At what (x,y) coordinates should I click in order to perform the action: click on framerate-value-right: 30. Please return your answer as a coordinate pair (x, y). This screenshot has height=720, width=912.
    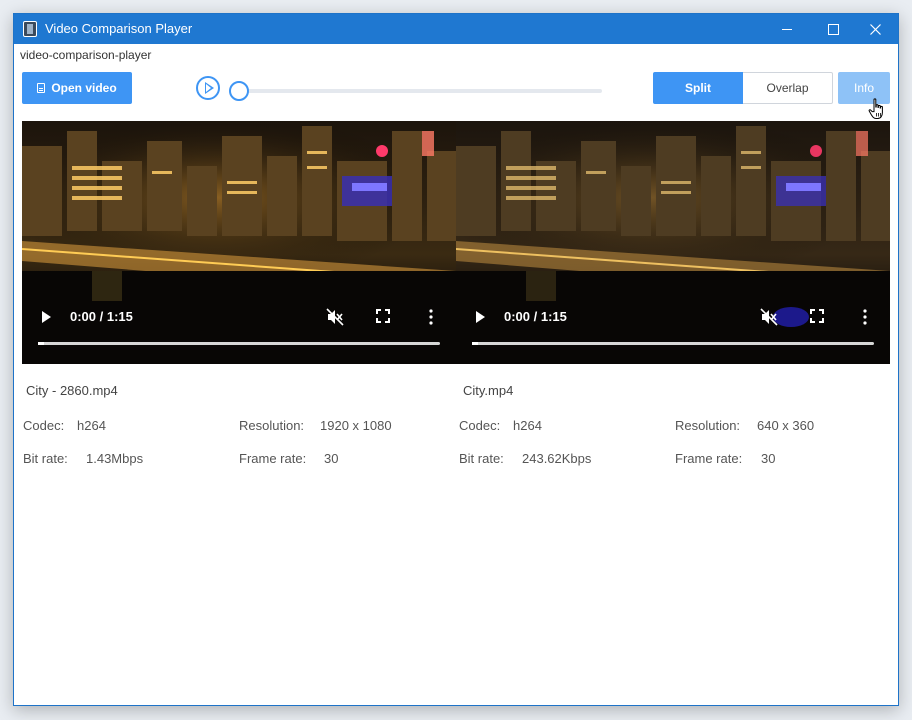
    Looking at the image, I should click on (768, 458).